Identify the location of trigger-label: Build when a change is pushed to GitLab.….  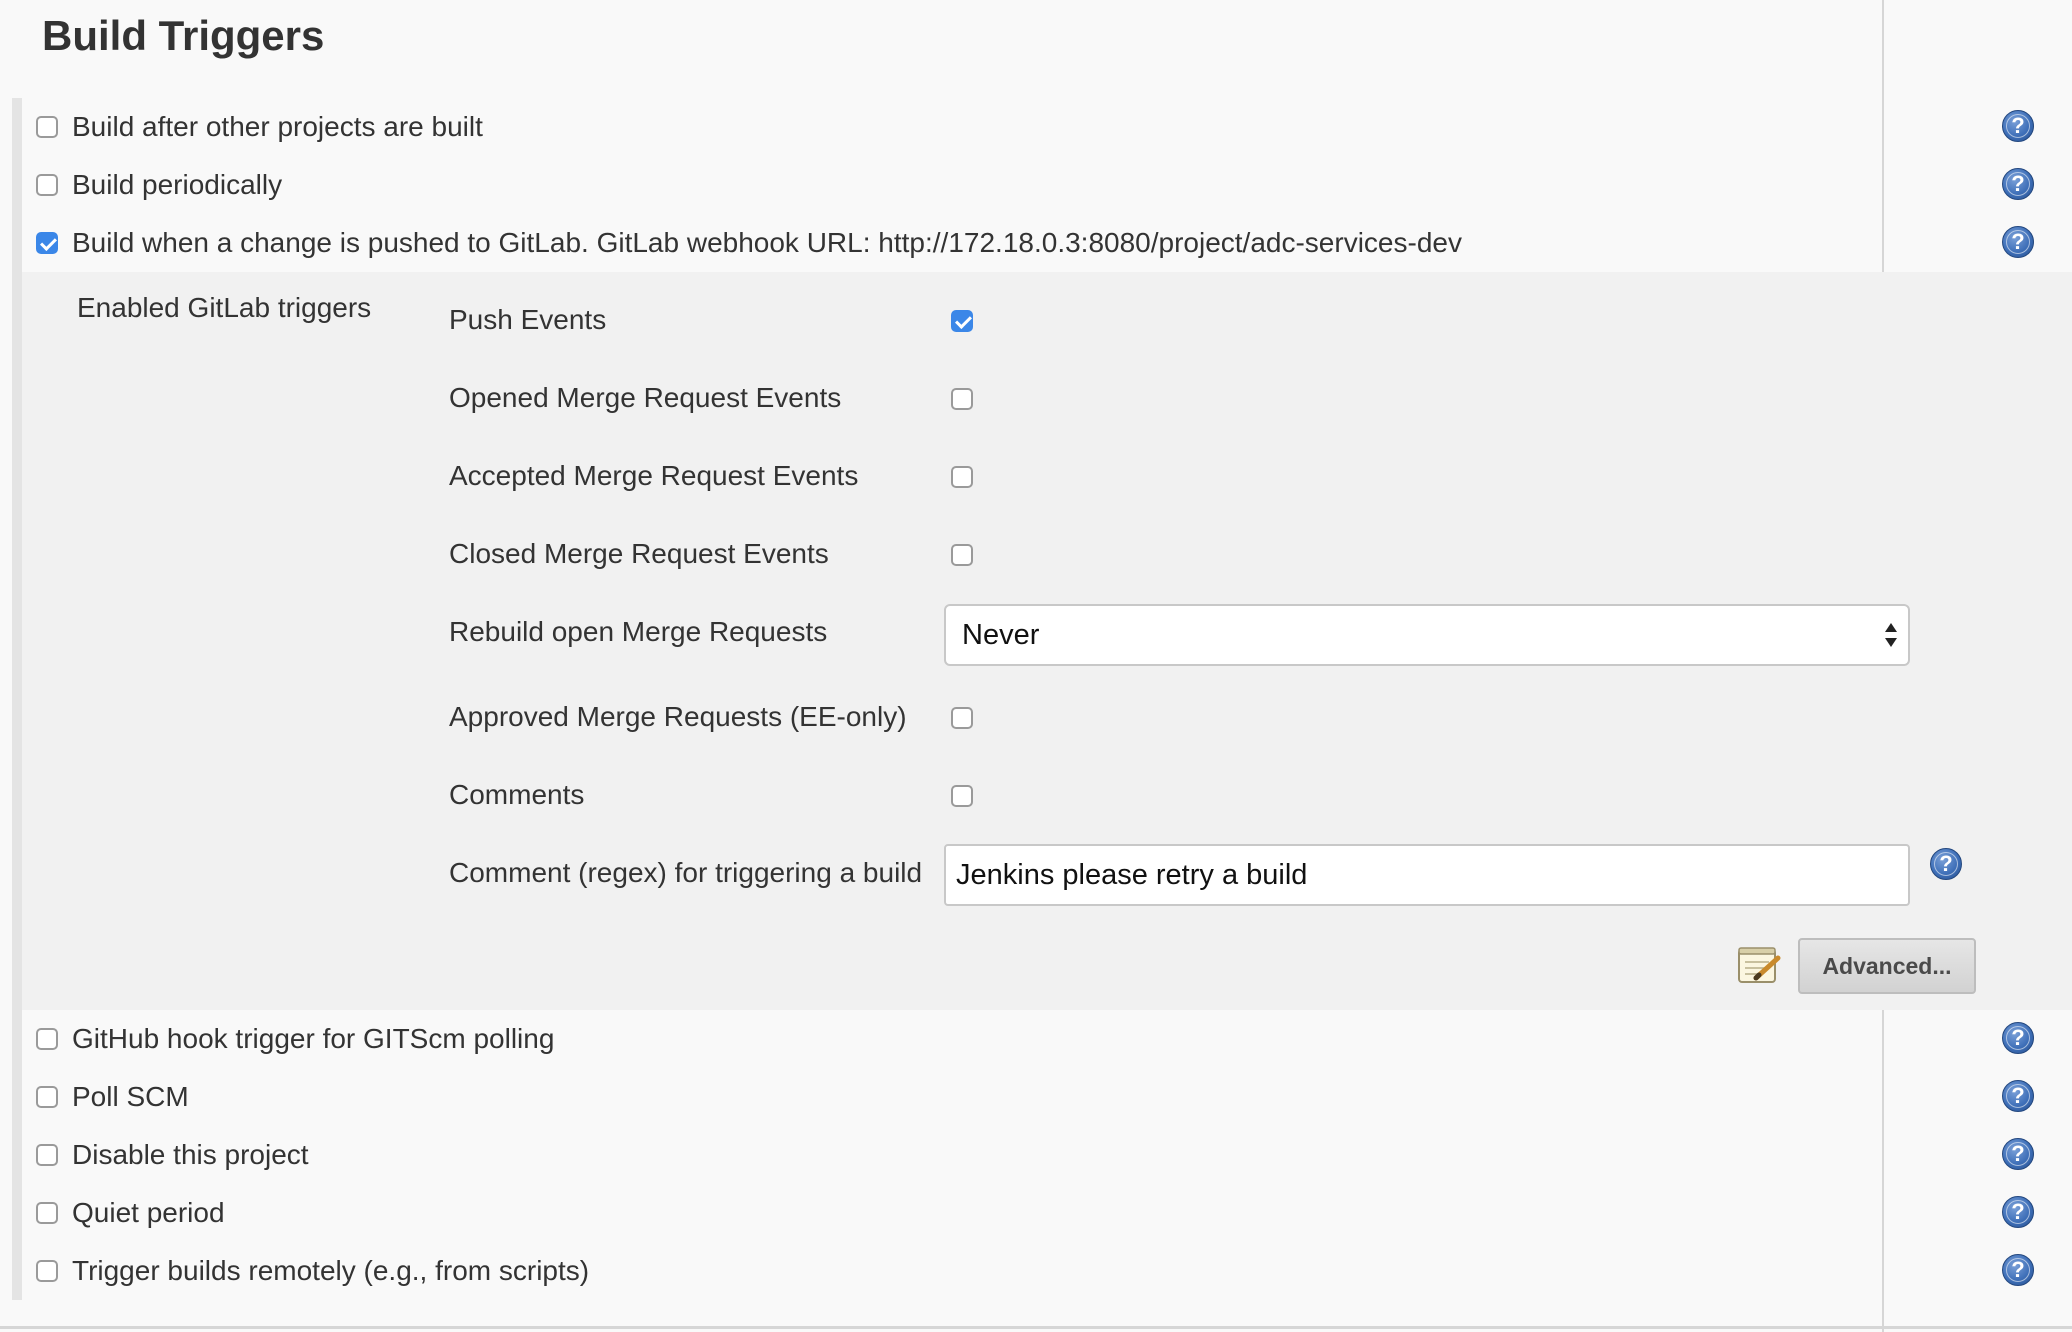
(767, 242).